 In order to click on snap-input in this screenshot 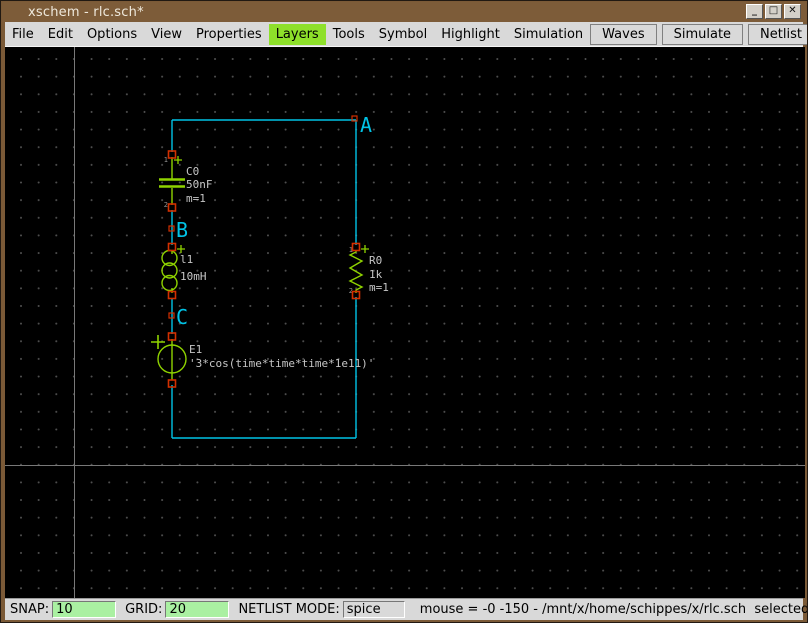, I will do `click(84, 609)`.